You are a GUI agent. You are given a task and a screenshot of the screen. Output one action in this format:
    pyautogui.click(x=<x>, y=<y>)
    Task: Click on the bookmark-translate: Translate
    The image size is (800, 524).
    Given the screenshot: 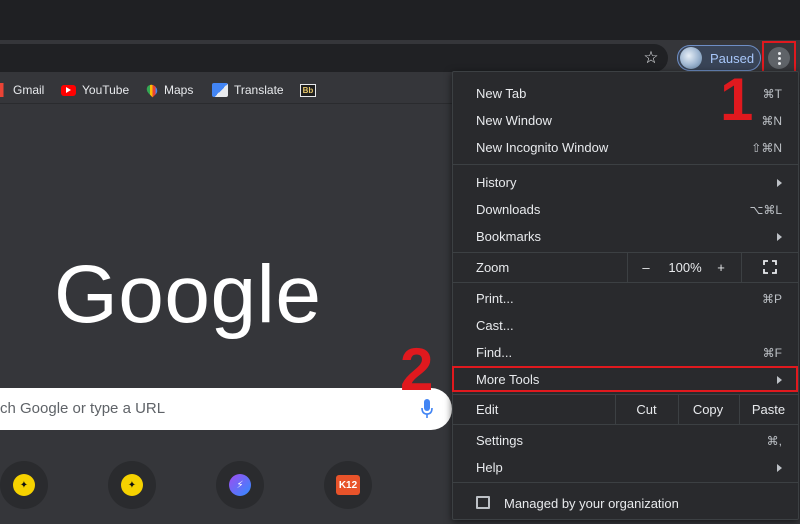 What is the action you would take?
    pyautogui.click(x=248, y=90)
    